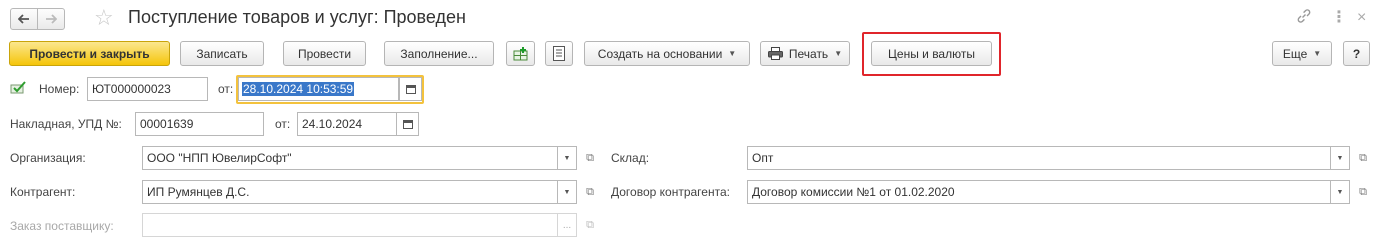 The width and height of the screenshot is (1380, 245). What do you see at coordinates (630, 158) in the screenshot?
I see `warehouse-label: Склад:` at bounding box center [630, 158].